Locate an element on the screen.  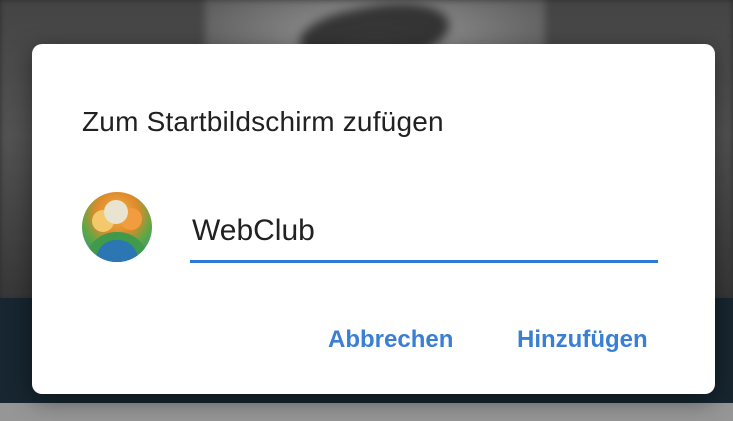
add-button: Hinzufügen is located at coordinates (582, 340).